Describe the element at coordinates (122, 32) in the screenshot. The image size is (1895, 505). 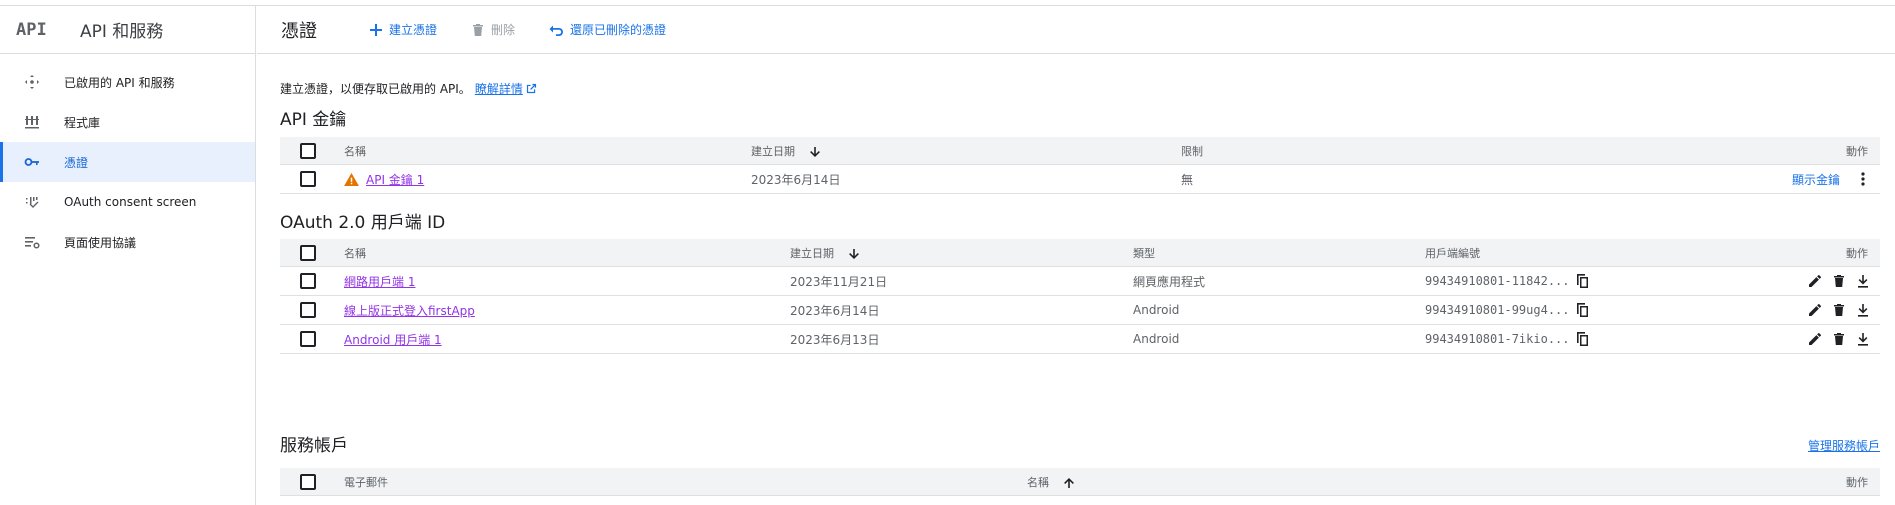
I see `product-title: API 和服務` at that location.